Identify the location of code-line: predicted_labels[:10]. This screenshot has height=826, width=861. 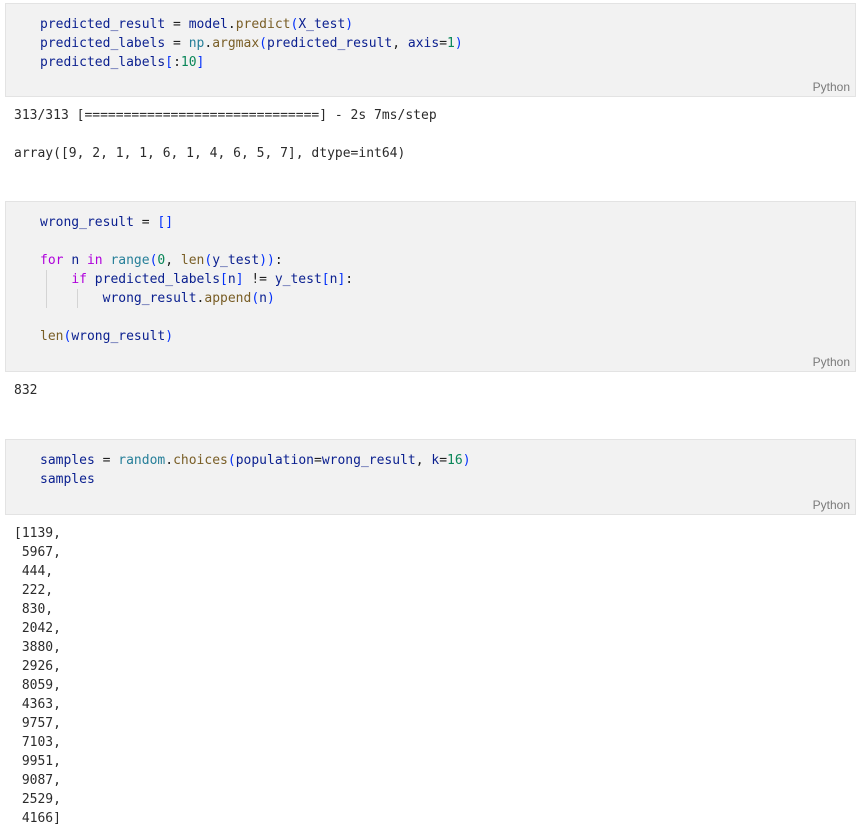
(251, 62).